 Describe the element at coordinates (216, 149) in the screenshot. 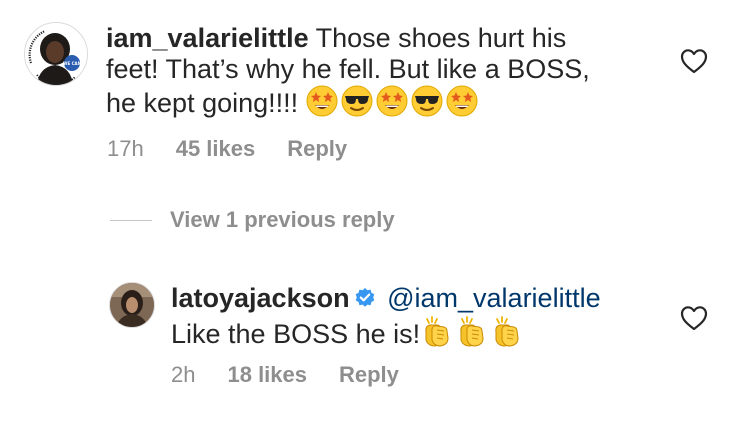

I see `likes-count: 45 likes` at that location.